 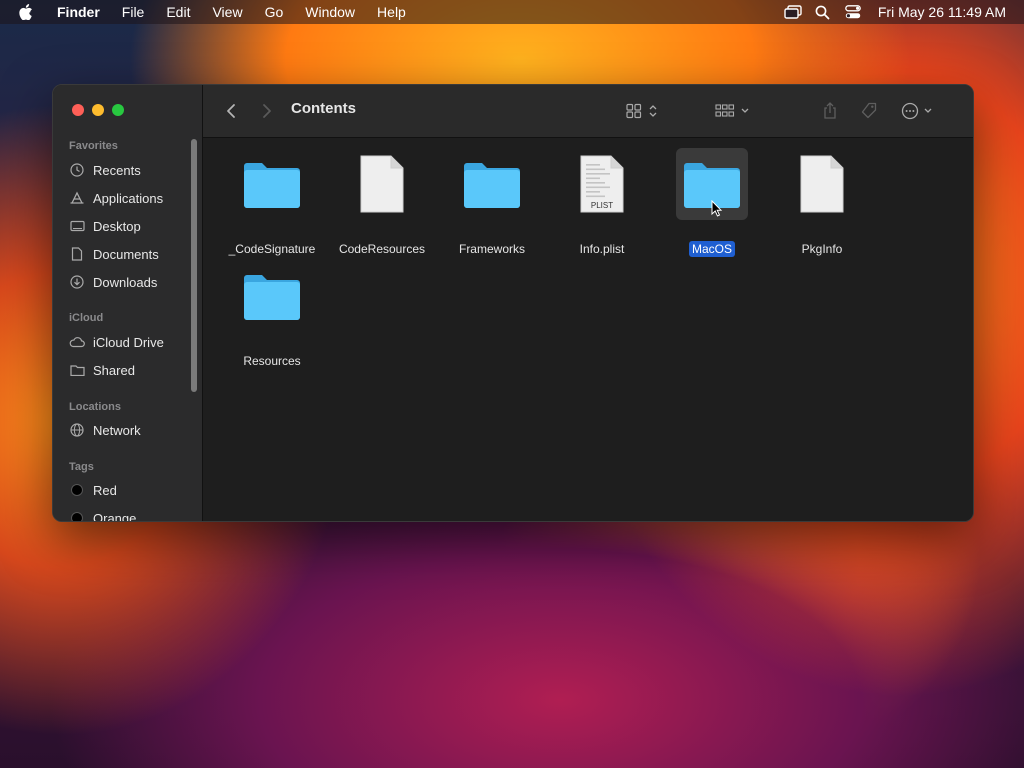 What do you see at coordinates (77, 282) in the screenshot?
I see `download-icon` at bounding box center [77, 282].